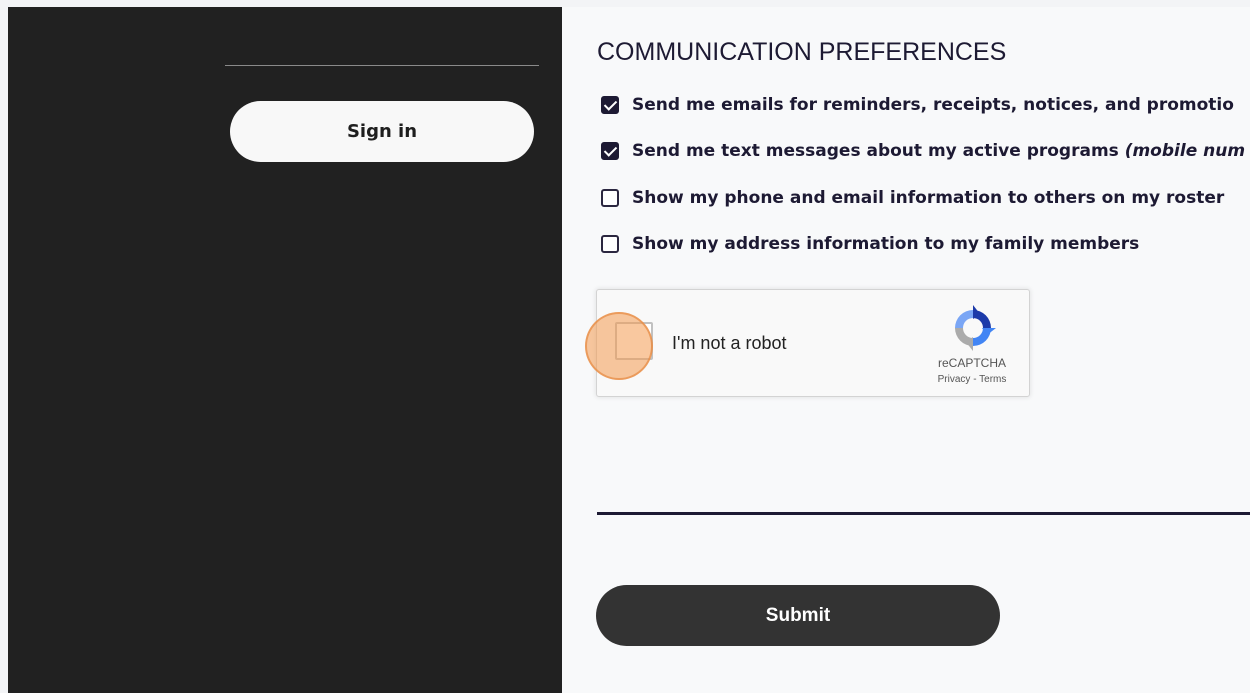 The image size is (1250, 693). Describe the element at coordinates (802, 52) in the screenshot. I see `section-title: COMMUNICATION PREFERENCES` at that location.